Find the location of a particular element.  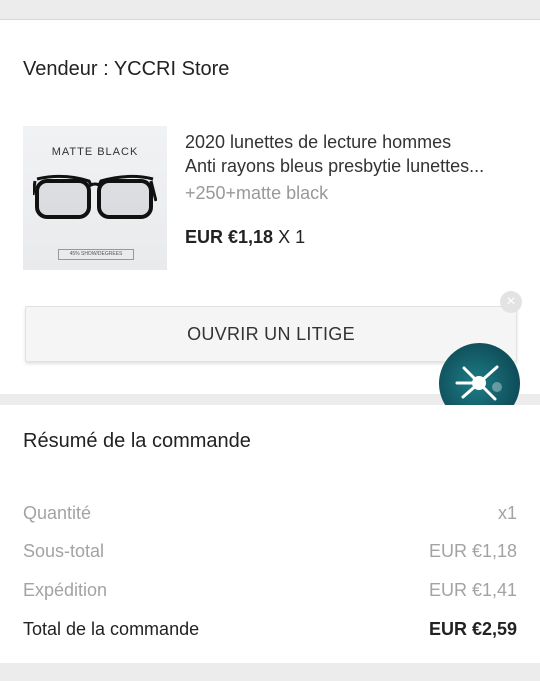

seller-name: Vendeur : YCCRI Store is located at coordinates (126, 69).